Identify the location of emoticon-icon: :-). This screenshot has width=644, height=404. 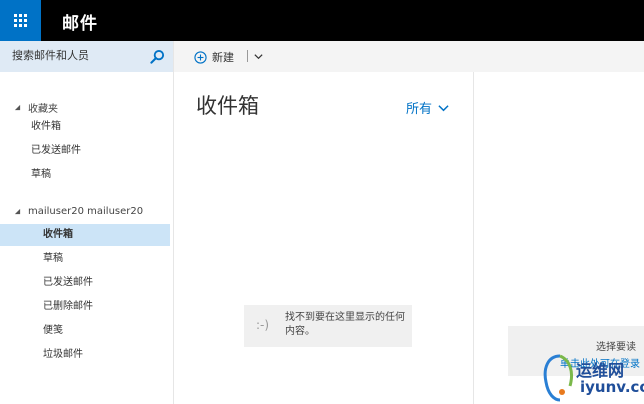
(263, 325).